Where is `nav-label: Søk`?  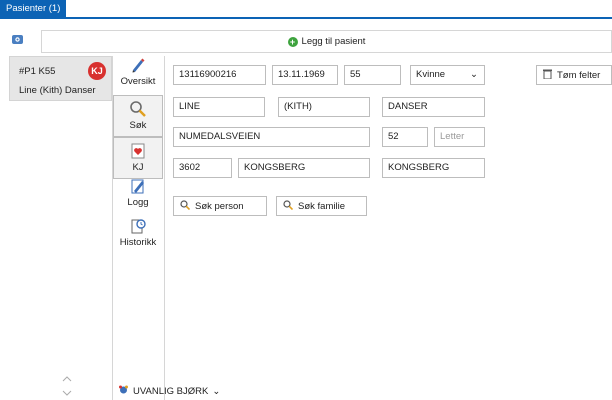 nav-label: Søk is located at coordinates (138, 125).